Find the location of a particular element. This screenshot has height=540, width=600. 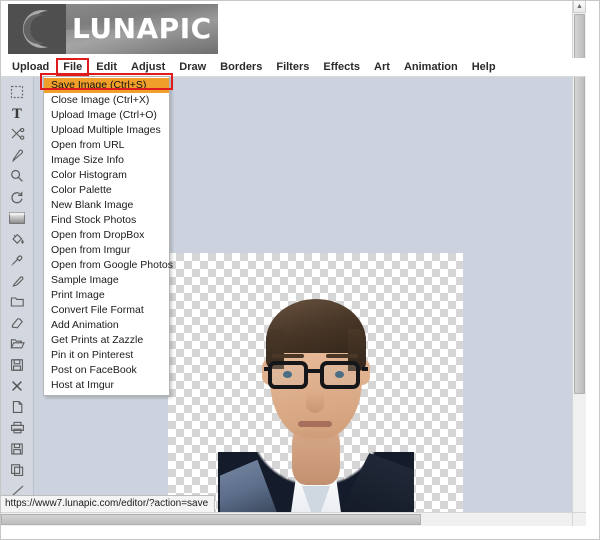

menu-get-prints-at-zazzle: Get Prints at Zazzle is located at coordinates (106, 340).